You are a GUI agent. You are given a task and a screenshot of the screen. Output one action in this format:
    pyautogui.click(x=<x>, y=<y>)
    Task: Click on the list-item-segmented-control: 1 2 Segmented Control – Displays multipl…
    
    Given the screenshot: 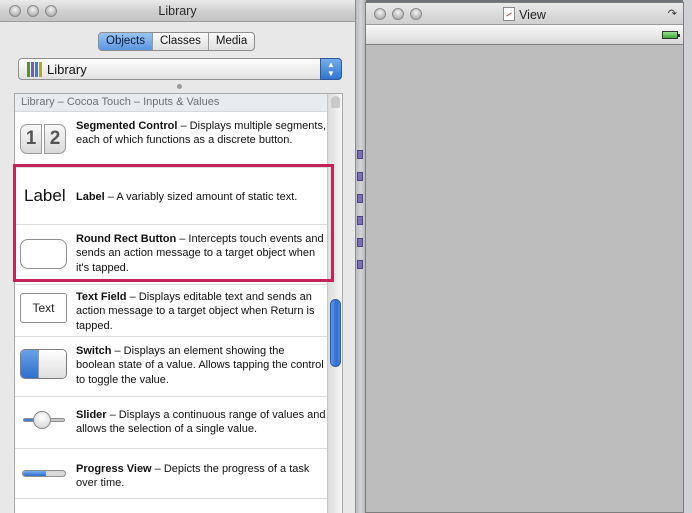 What is the action you would take?
    pyautogui.click(x=171, y=140)
    